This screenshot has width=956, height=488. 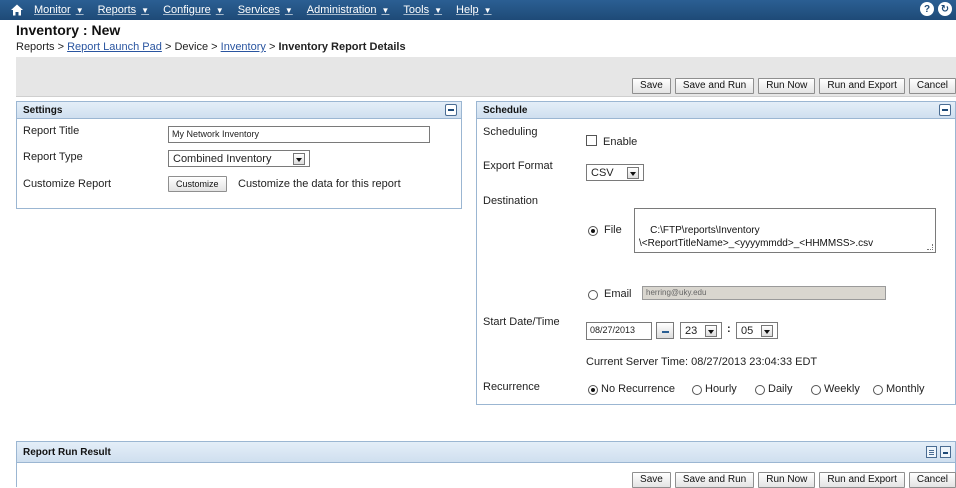 What do you see at coordinates (265, 10) in the screenshot?
I see `nav-services: Services ▼` at bounding box center [265, 10].